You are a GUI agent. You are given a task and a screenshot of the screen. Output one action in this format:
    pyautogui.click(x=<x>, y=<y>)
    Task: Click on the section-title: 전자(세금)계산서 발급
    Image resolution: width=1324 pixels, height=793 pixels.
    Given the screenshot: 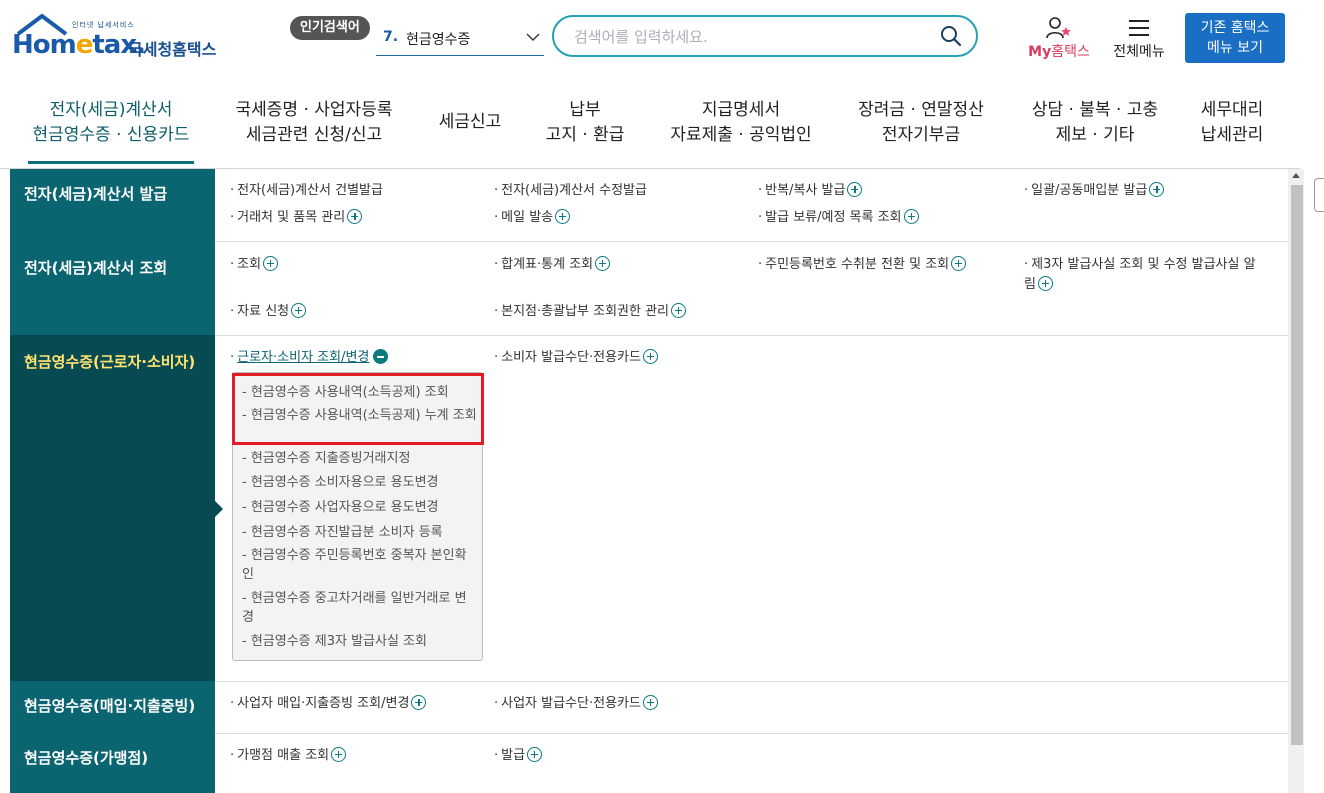 What is the action you would take?
    pyautogui.click(x=112, y=205)
    